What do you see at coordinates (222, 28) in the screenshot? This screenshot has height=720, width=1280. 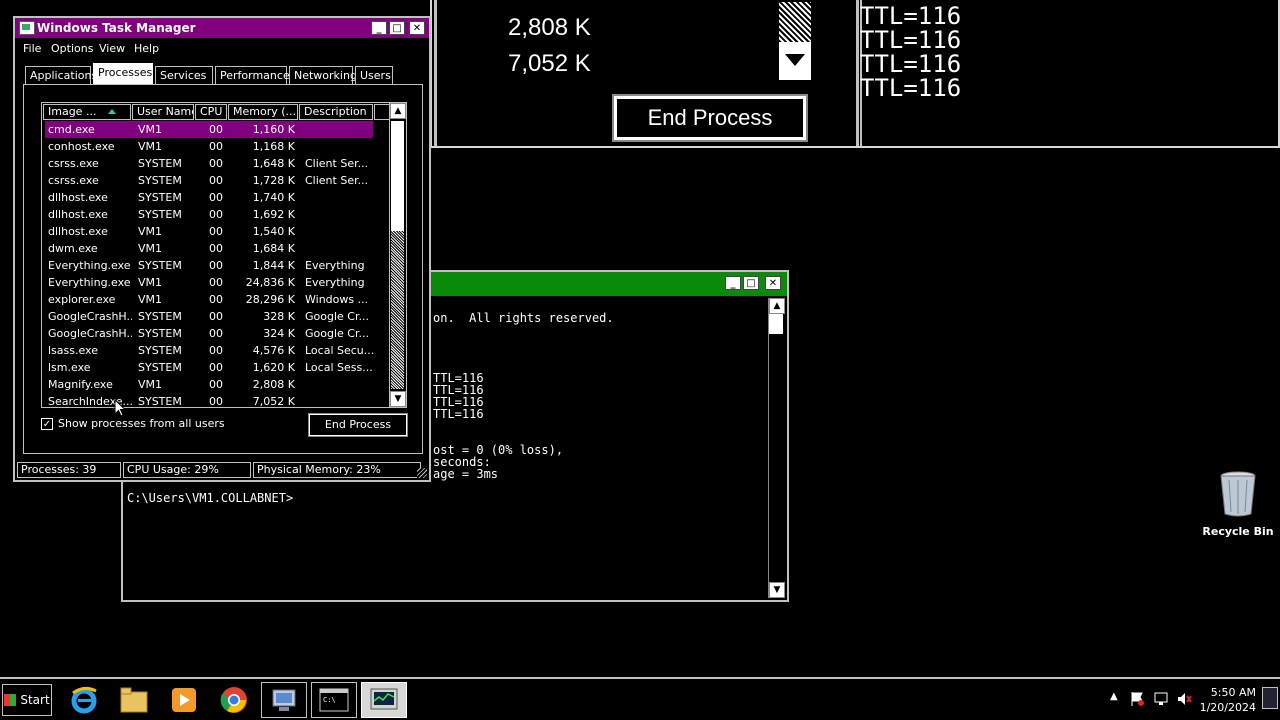 I see `task-manager-titlebar: Windows Task Manager _ □ ✕` at bounding box center [222, 28].